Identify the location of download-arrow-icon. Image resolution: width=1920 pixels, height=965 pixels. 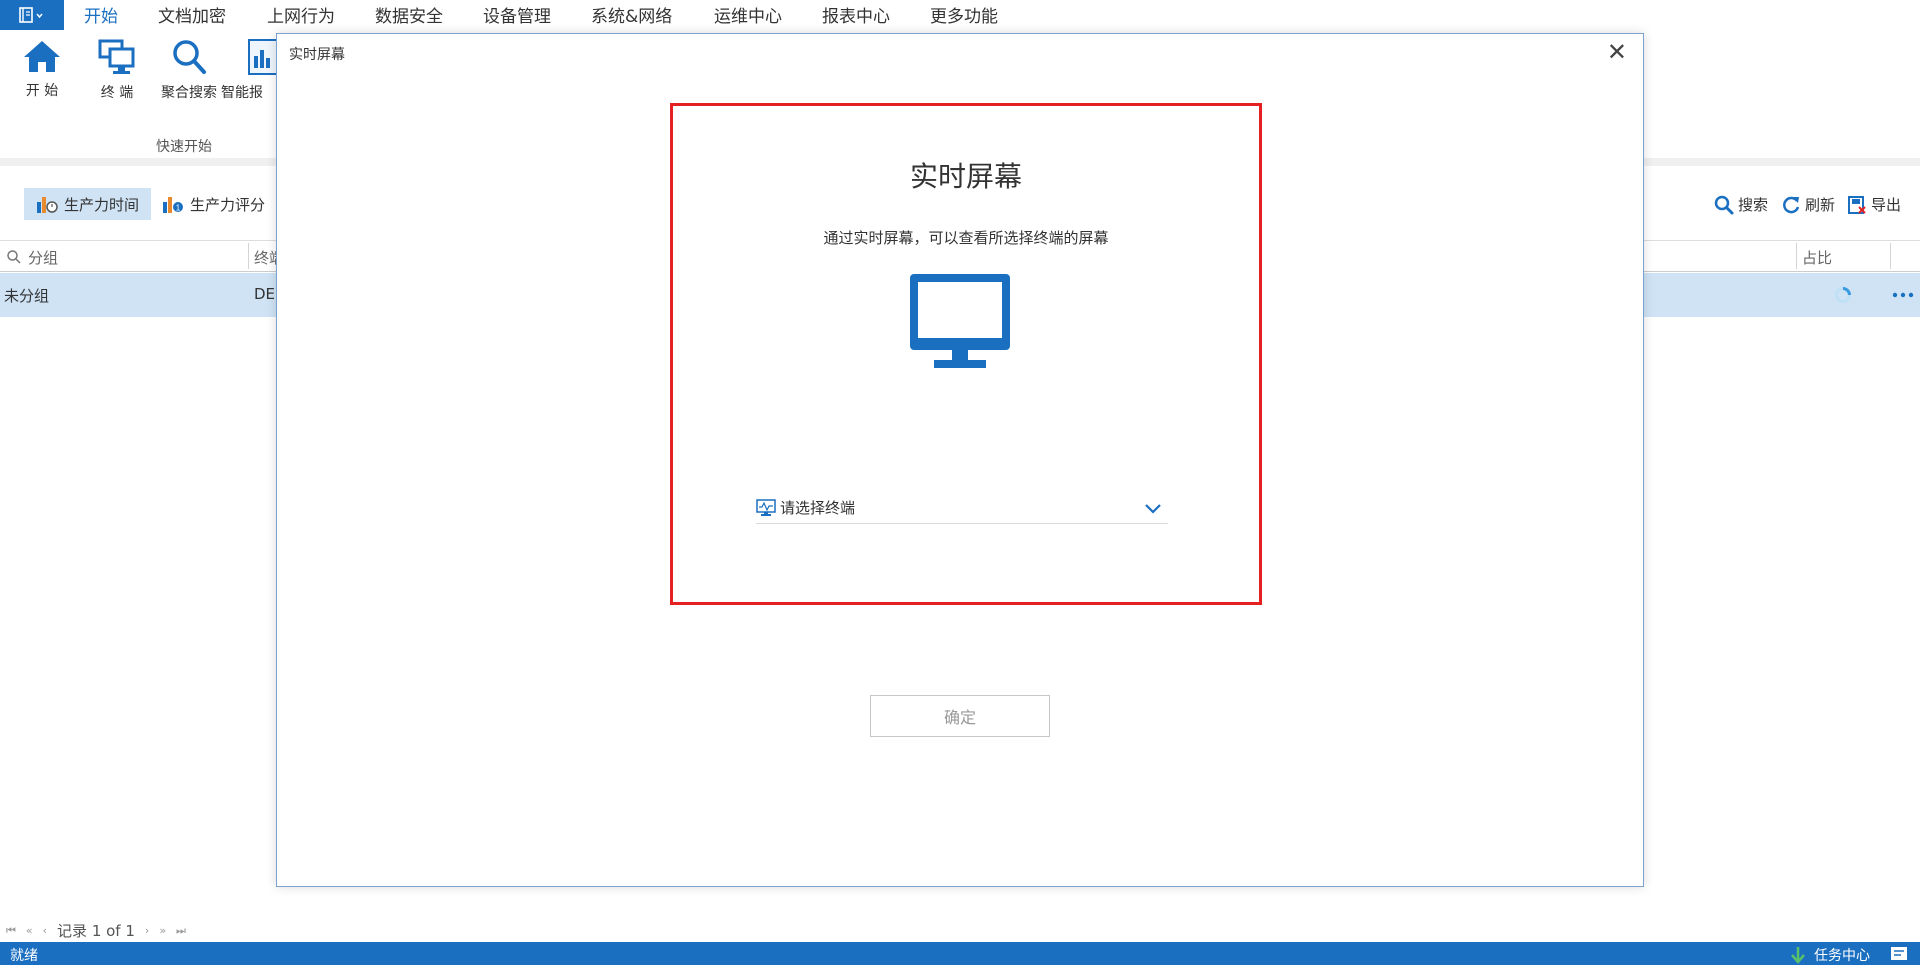
(1798, 955).